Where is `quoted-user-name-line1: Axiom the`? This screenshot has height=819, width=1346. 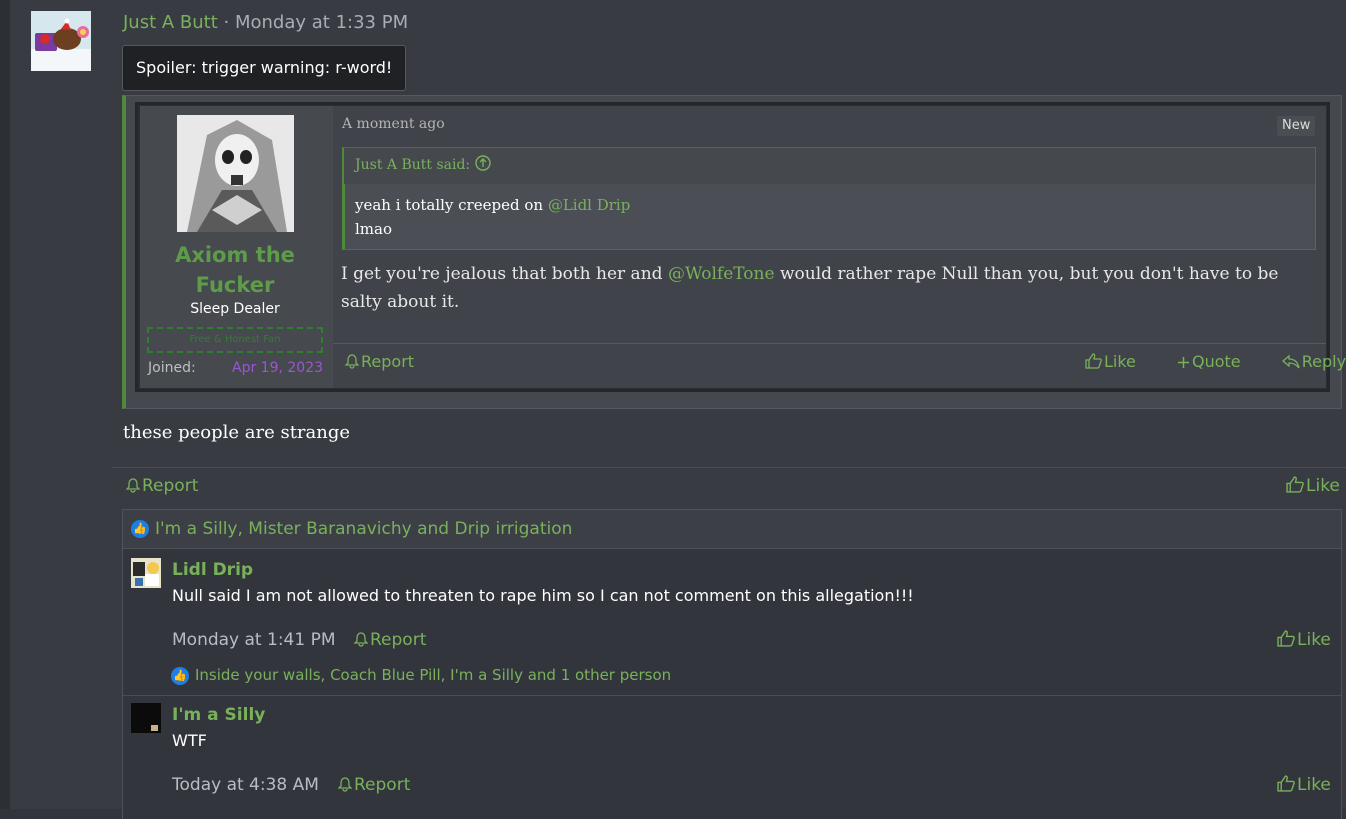 quoted-user-name-line1: Axiom the is located at coordinates (235, 255).